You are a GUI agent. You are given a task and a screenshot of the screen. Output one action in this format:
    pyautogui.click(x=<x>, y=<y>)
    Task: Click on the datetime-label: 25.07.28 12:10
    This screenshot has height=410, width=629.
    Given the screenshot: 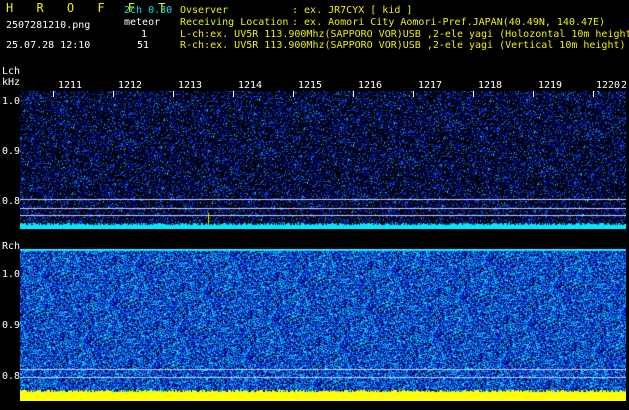 What is the action you would take?
    pyautogui.click(x=48, y=45)
    